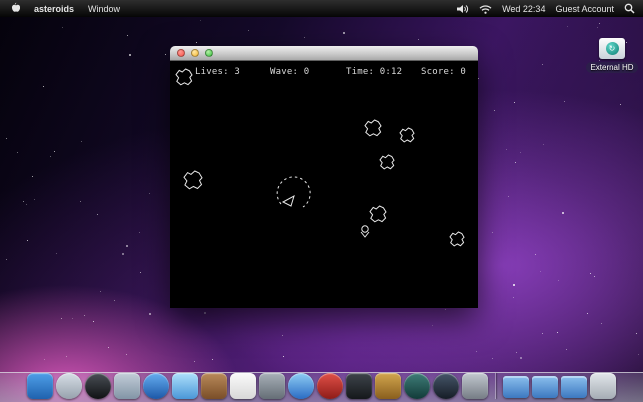 Image resolution: width=643 pixels, height=402 pixels. Describe the element at coordinates (301, 386) in the screenshot. I see `dock-icon-itunes` at that location.